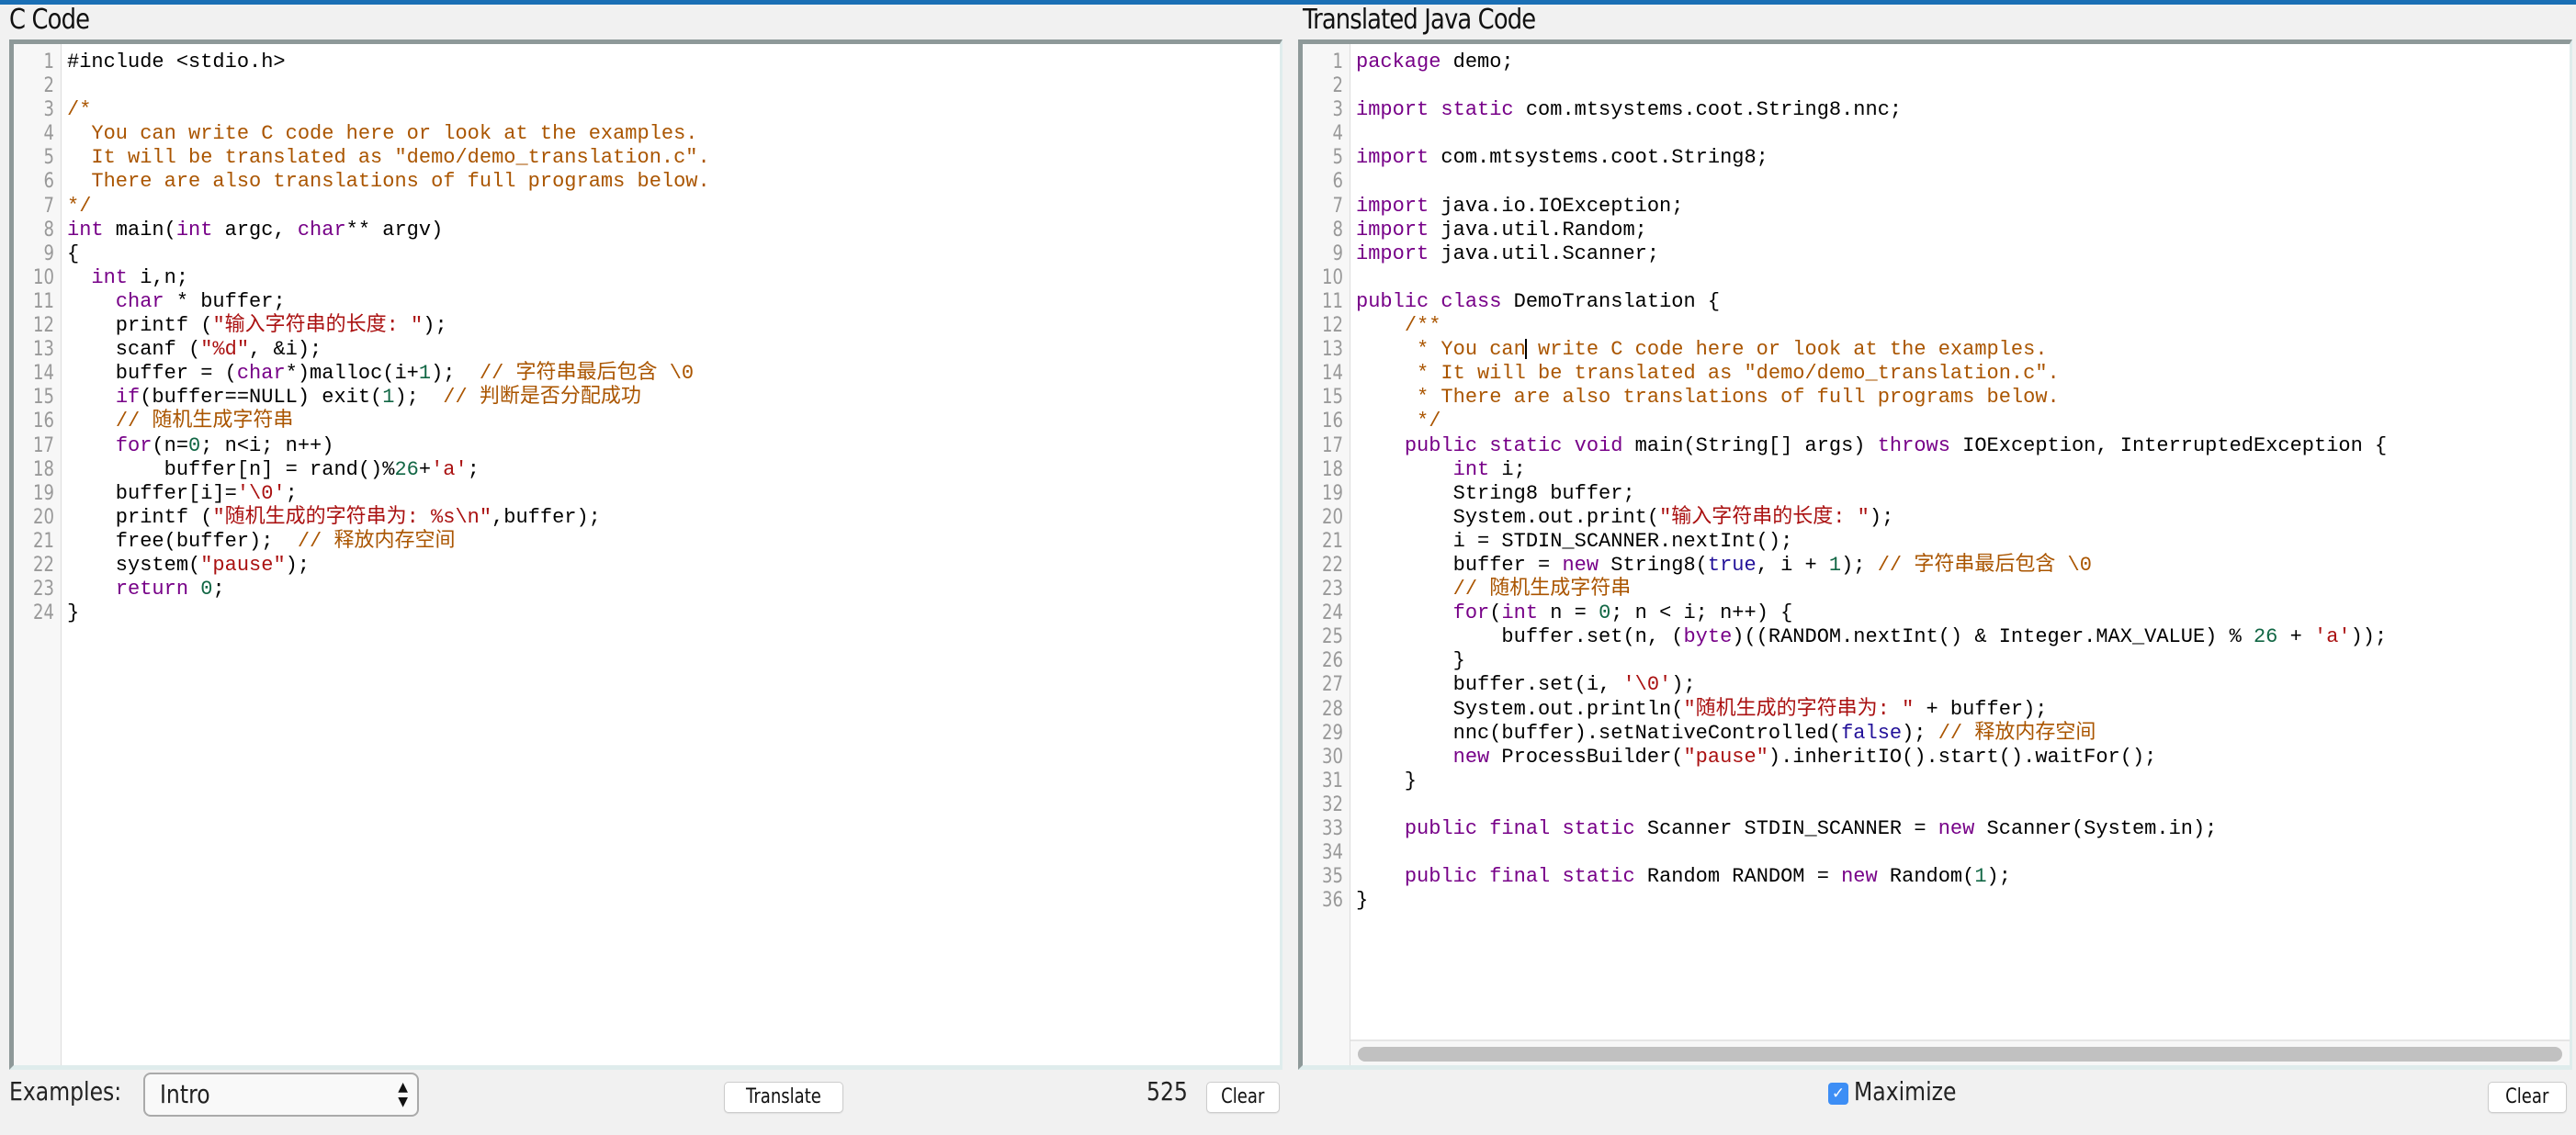 This screenshot has height=1135, width=2576. I want to click on code-line: 5 import com.mtsystems.coot.String8;, so click(1936, 158).